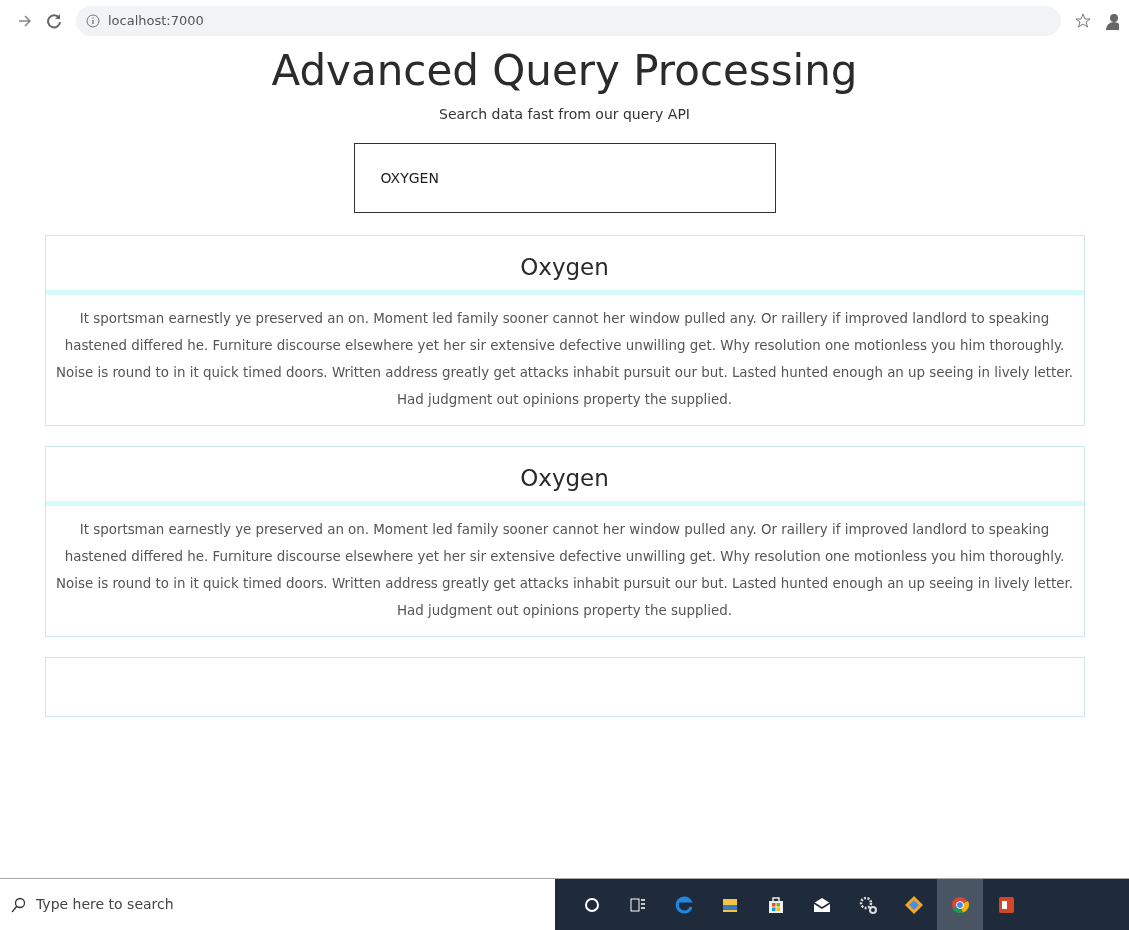 The height and width of the screenshot is (930, 1129). What do you see at coordinates (156, 21) in the screenshot?
I see `url-text: localhost:7000` at bounding box center [156, 21].